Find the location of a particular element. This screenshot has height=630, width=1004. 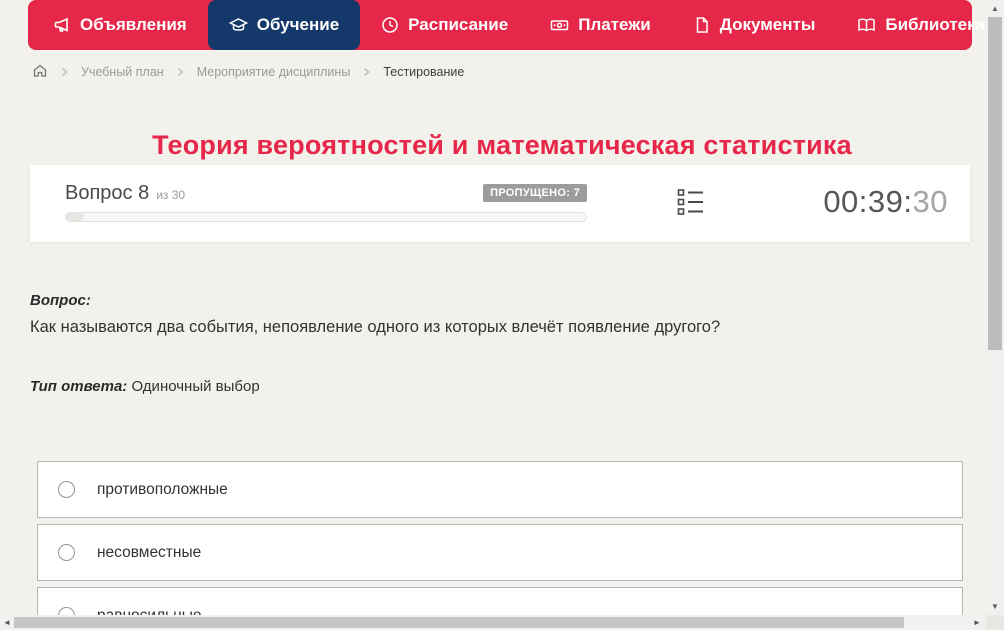

timer-seconds: 30 is located at coordinates (930, 201).